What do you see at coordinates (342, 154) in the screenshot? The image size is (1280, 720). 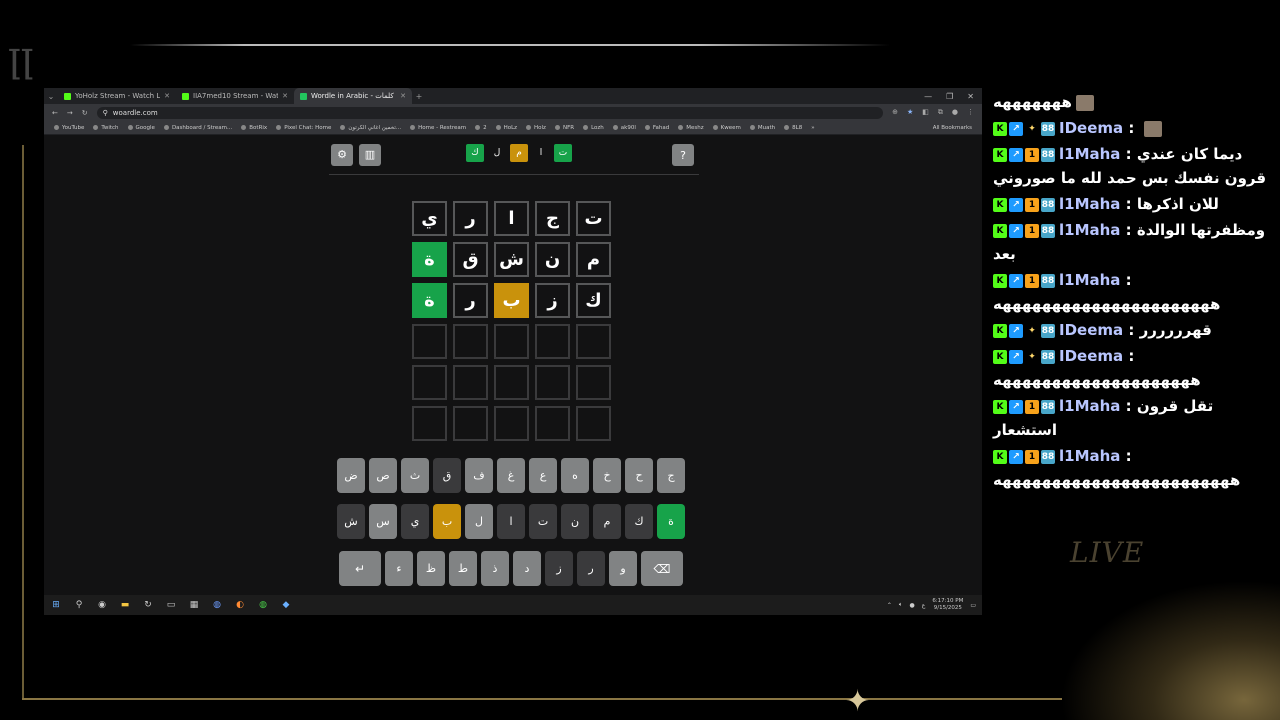 I see `settings-gear-icon: ⚙` at bounding box center [342, 154].